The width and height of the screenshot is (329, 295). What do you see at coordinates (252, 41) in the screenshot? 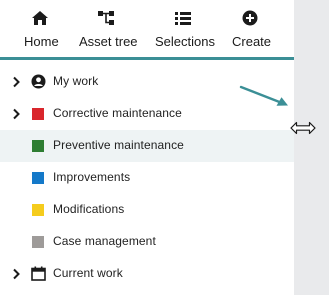
I see `create-label: Create` at bounding box center [252, 41].